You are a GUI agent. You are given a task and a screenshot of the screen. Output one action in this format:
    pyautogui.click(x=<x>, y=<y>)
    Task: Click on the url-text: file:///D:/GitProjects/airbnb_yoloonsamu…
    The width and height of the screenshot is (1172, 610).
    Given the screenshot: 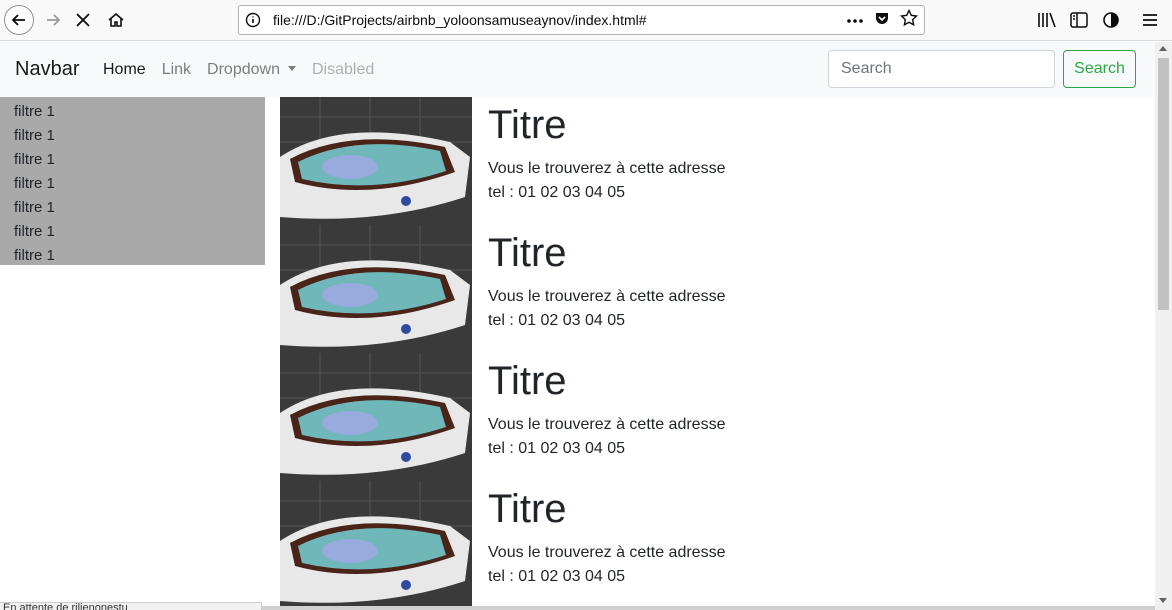 What is the action you would take?
    pyautogui.click(x=559, y=20)
    